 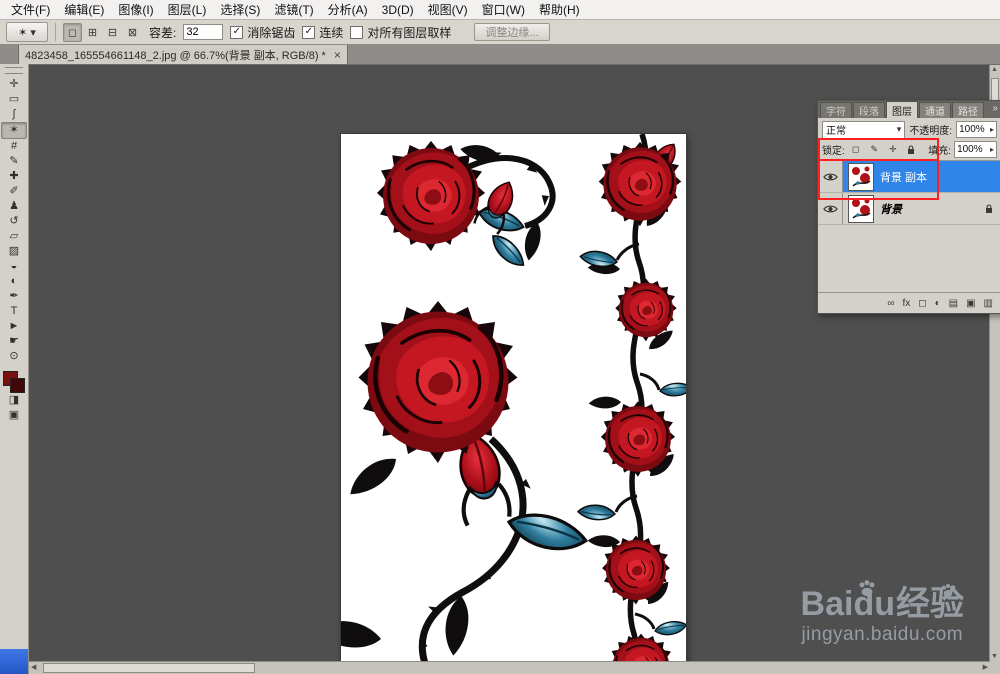 I want to click on menu-filter: 滤镜(T), so click(x=293, y=10).